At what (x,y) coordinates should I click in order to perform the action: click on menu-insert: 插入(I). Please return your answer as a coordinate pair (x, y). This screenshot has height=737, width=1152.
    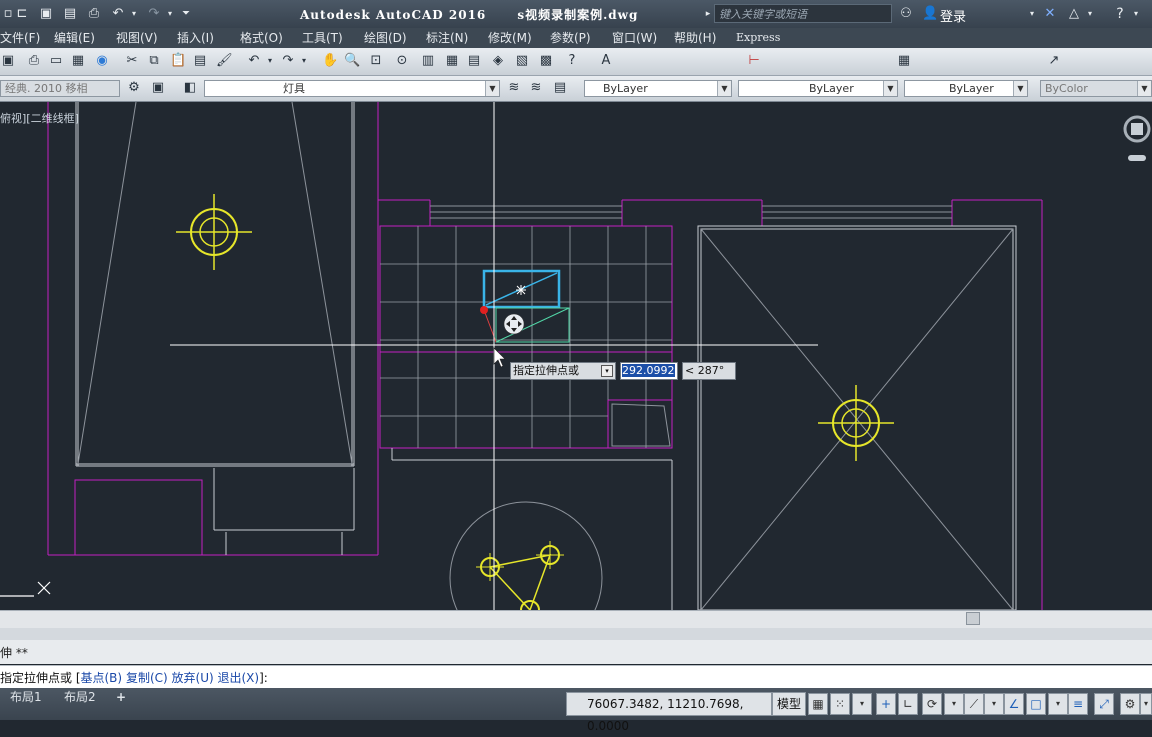
    Looking at the image, I should click on (195, 38).